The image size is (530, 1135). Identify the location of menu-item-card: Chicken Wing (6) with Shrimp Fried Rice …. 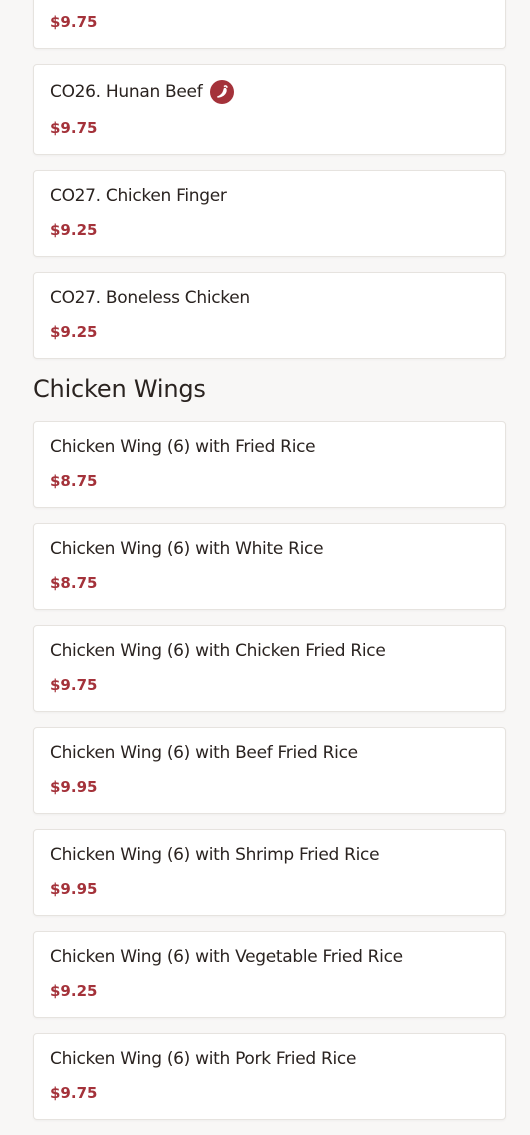
(269, 872).